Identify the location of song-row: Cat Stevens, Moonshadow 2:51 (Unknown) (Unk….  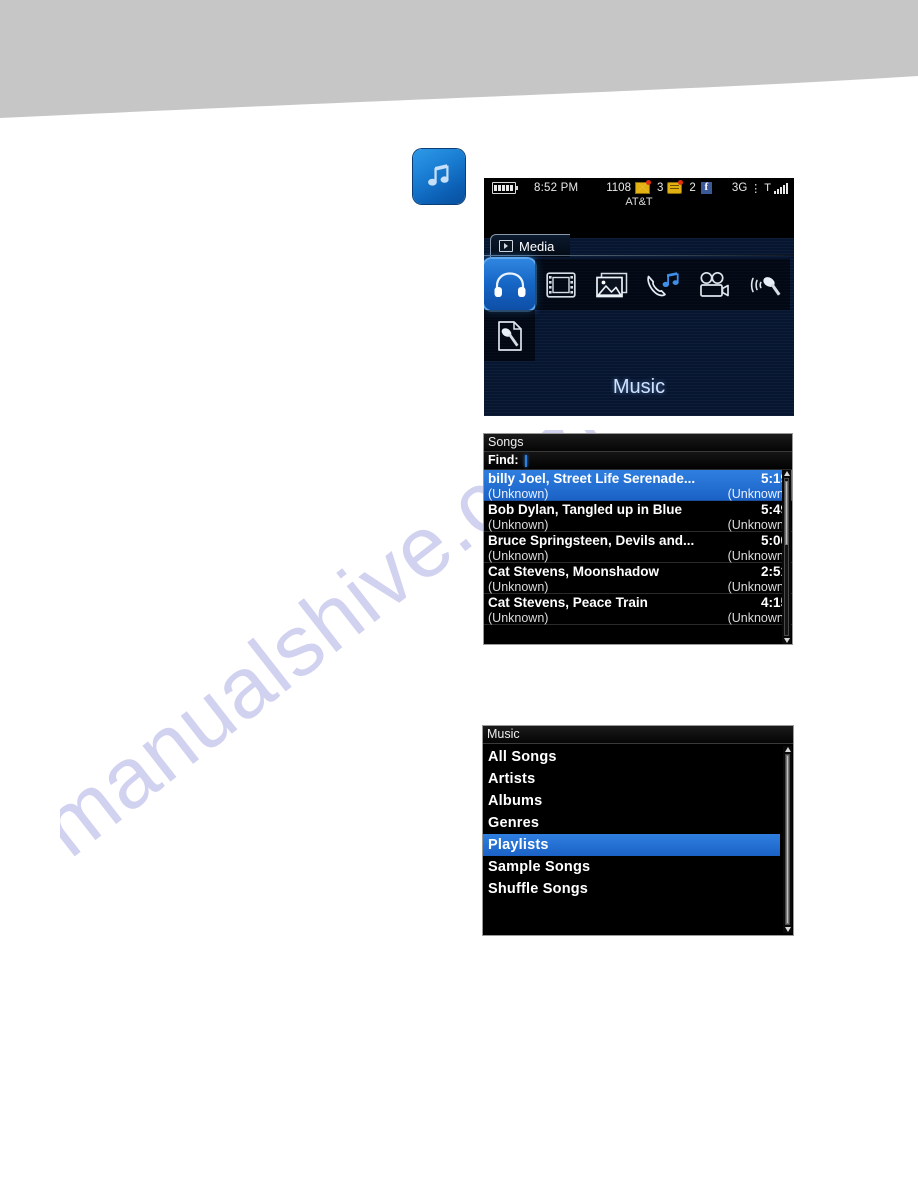
(638, 578).